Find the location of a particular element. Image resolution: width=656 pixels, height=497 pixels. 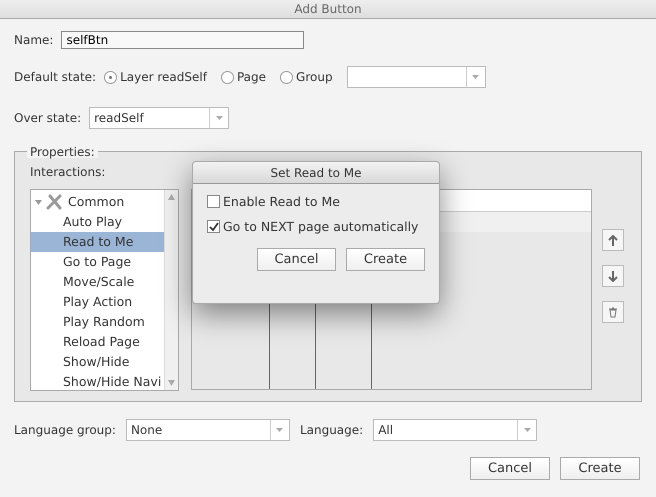

language-label: Language: is located at coordinates (332, 430).